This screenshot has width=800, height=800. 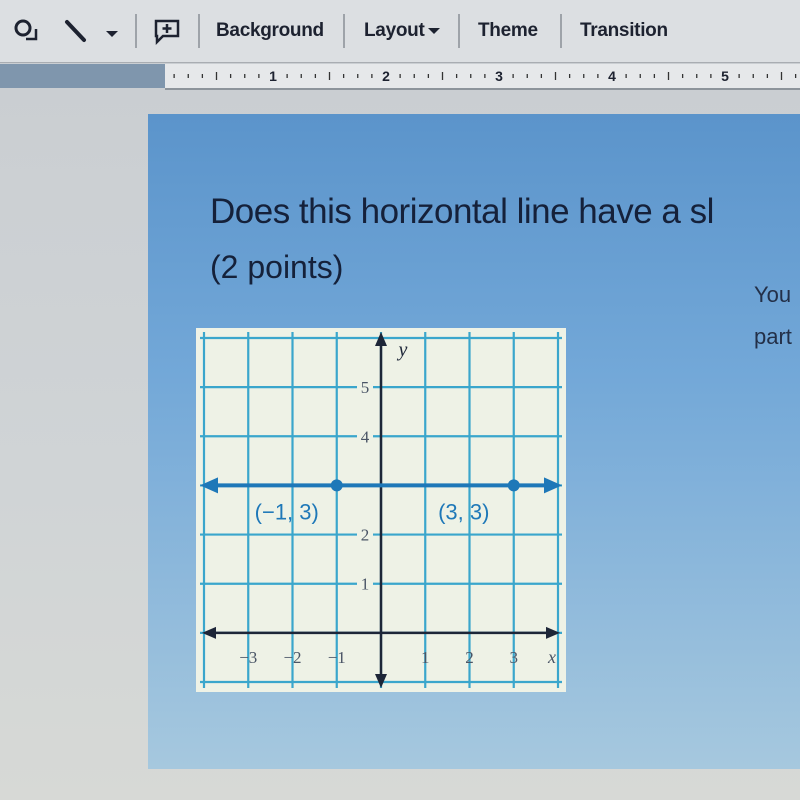 I want to click on x-tick-label: 2, so click(x=469, y=657).